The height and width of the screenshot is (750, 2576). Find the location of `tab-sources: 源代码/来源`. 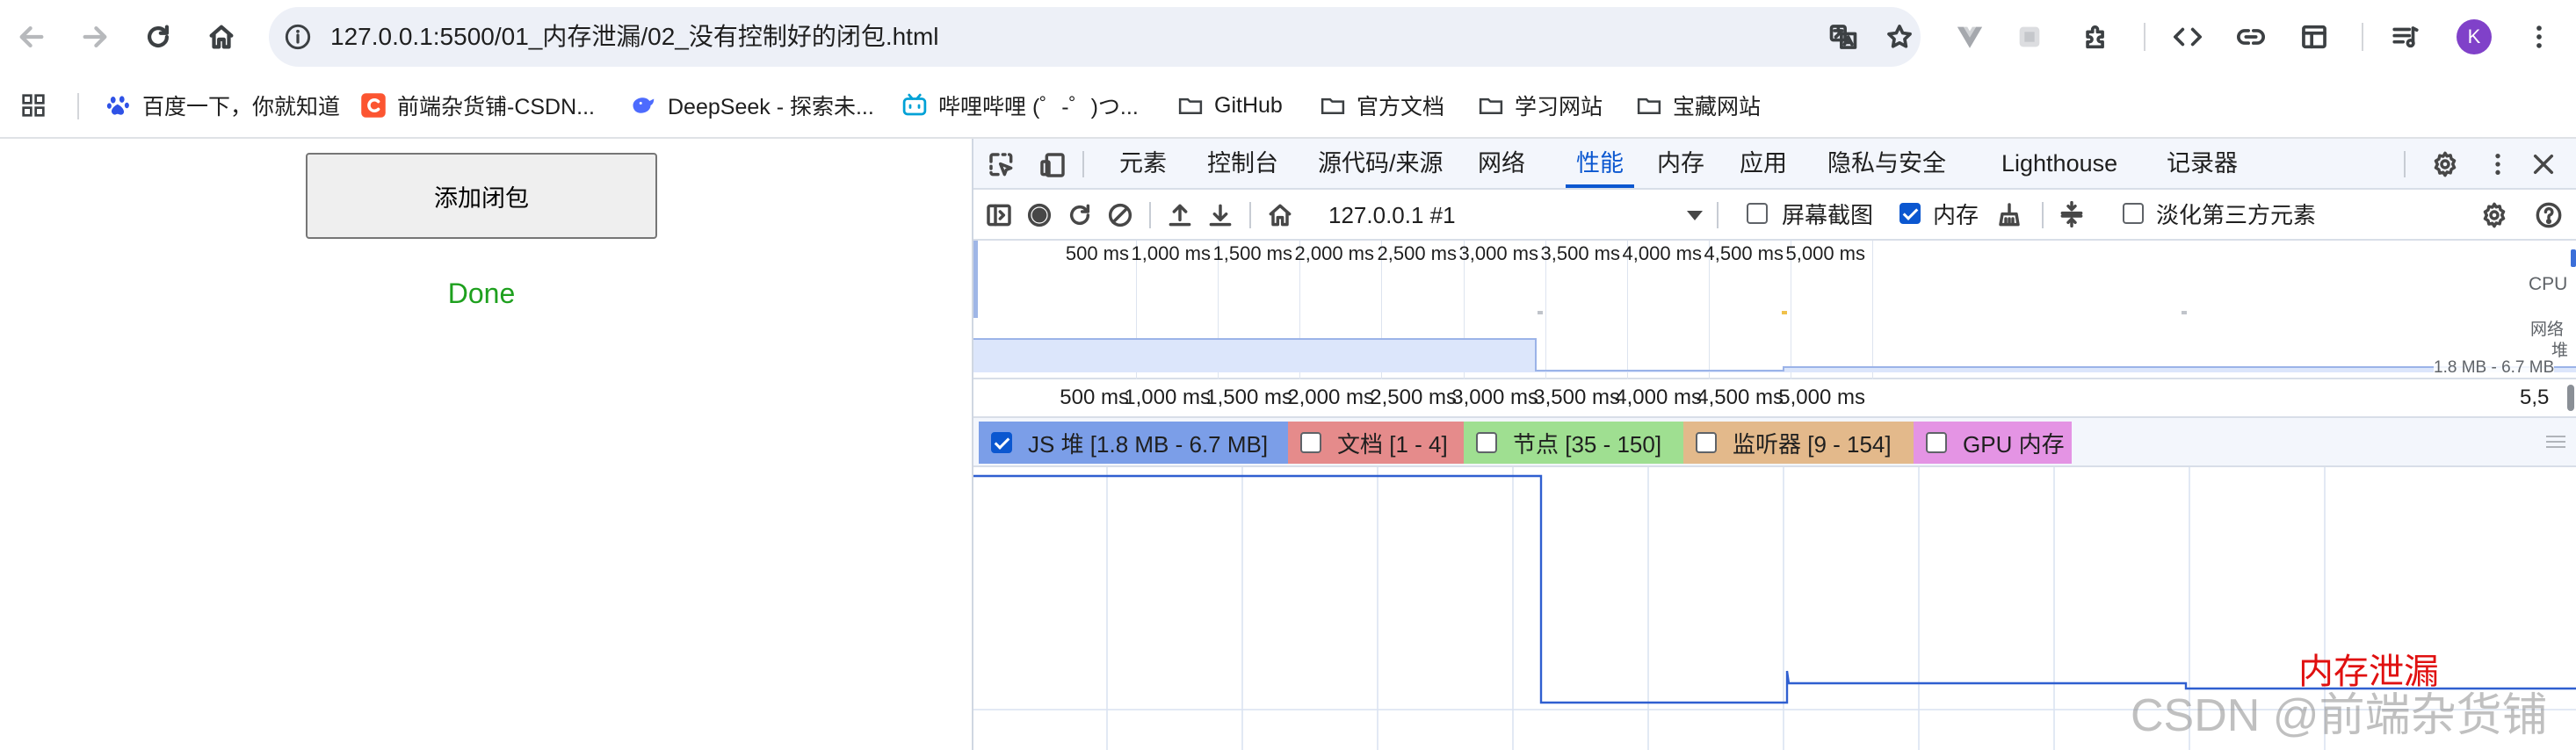

tab-sources: 源代码/来源 is located at coordinates (1381, 163).